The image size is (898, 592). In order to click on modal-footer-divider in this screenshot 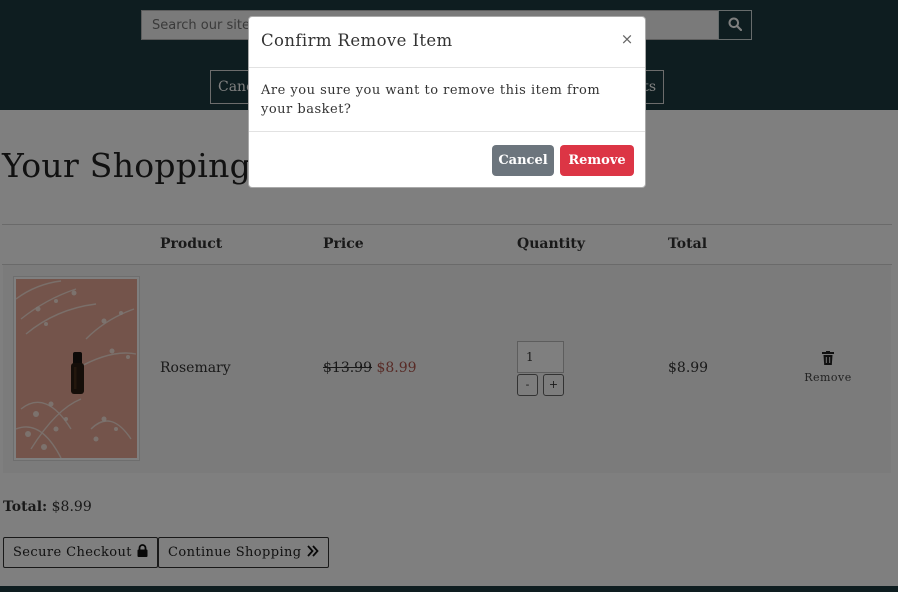, I will do `click(447, 131)`.